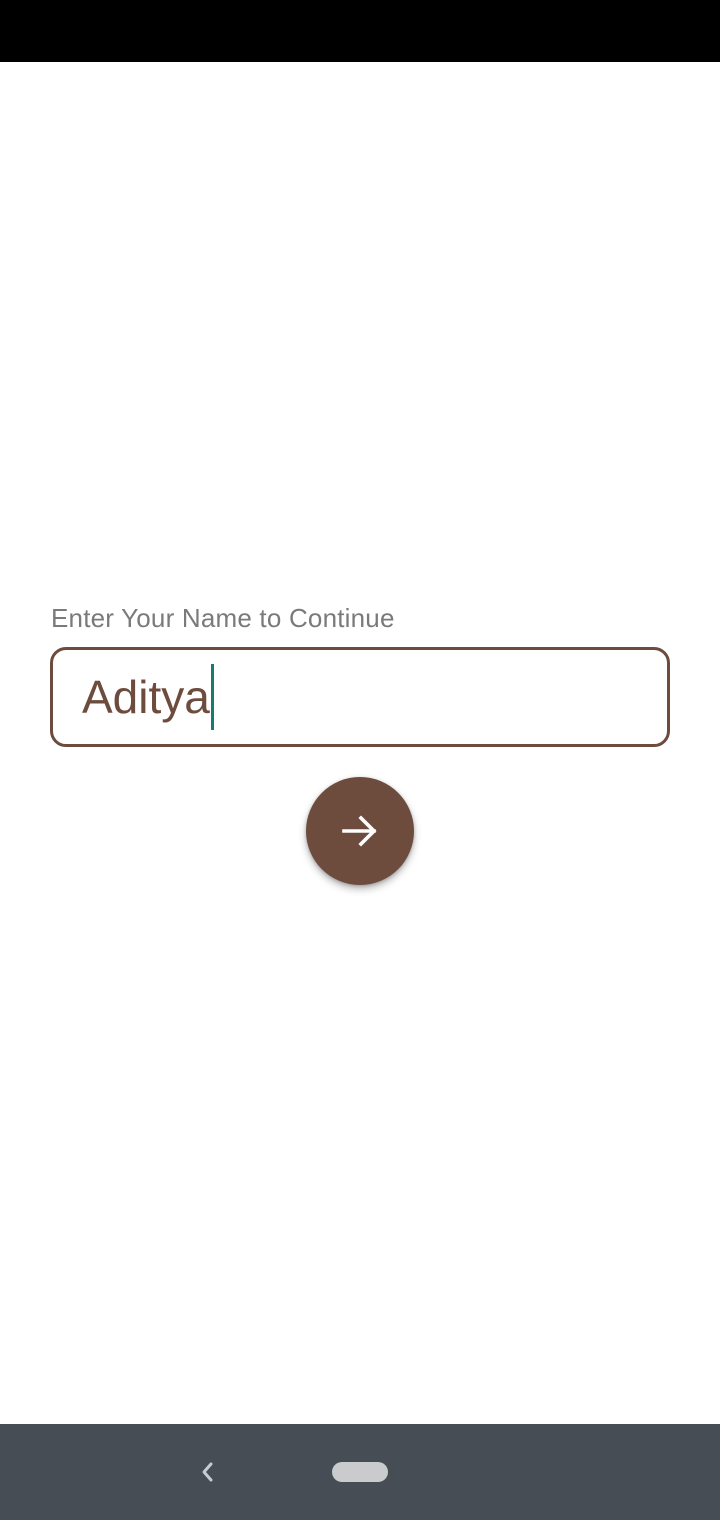  What do you see at coordinates (146, 697) in the screenshot?
I see `name-input-value: Aditya` at bounding box center [146, 697].